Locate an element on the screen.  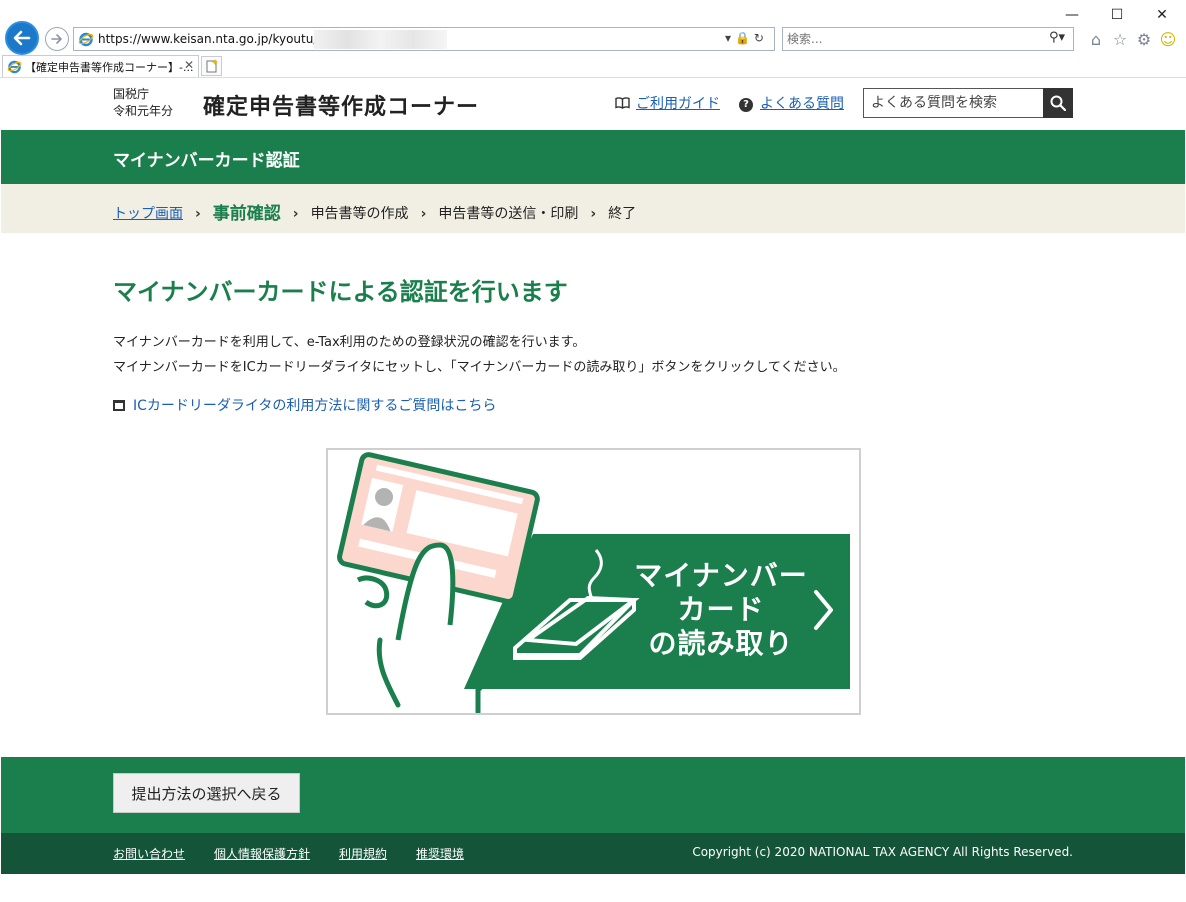
back-to-submission-method-button: 提出方法の選択へ戻る is located at coordinates (206, 793).